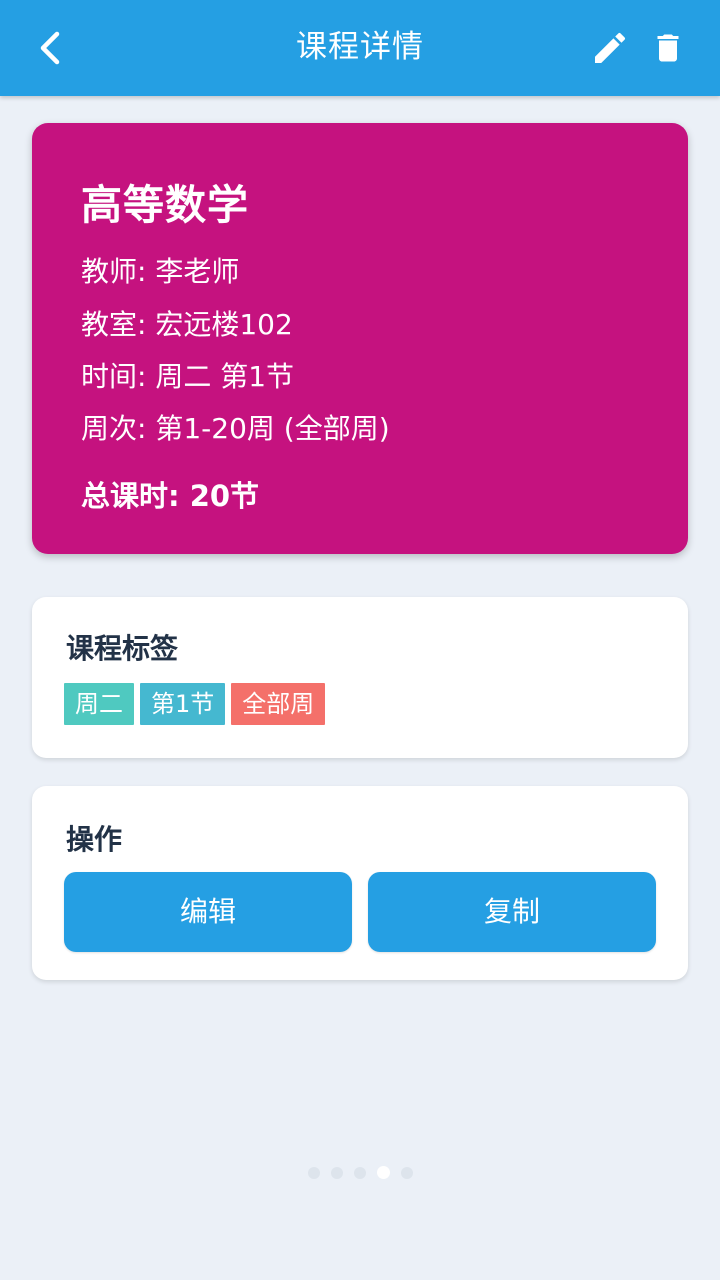 This screenshot has height=1280, width=720. I want to click on course-name: 高等数学, so click(165, 205).